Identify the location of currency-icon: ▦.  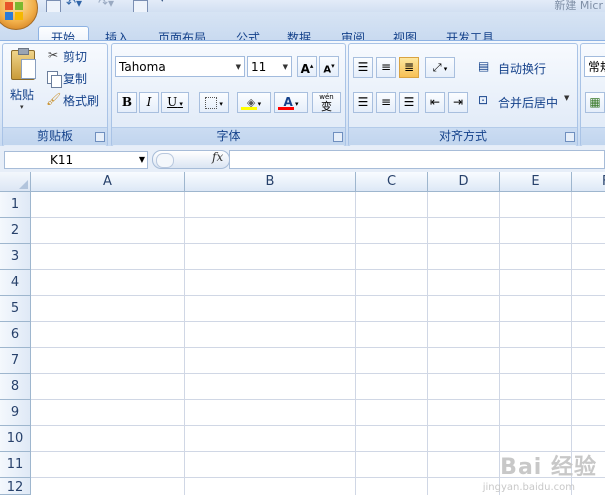
(595, 102).